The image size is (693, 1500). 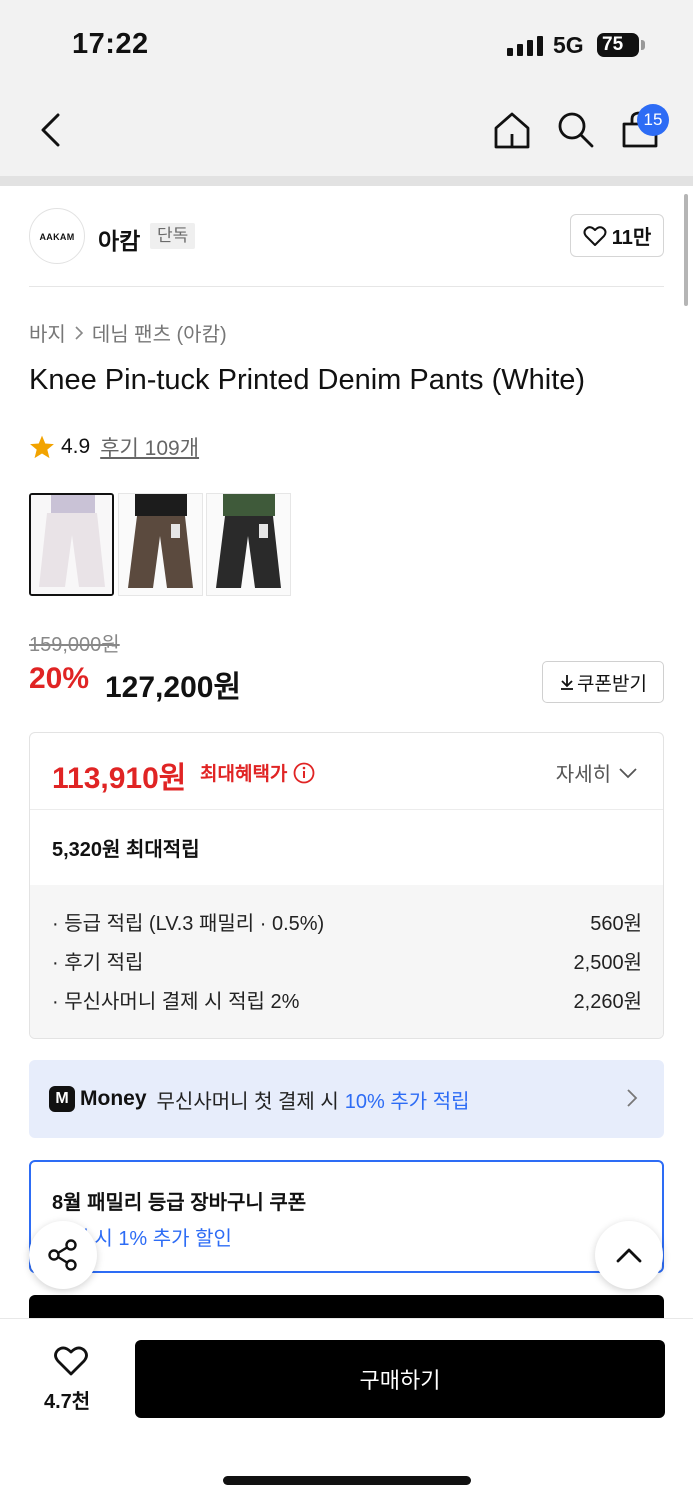 I want to click on chevron-up-icon, so click(x=629, y=1255).